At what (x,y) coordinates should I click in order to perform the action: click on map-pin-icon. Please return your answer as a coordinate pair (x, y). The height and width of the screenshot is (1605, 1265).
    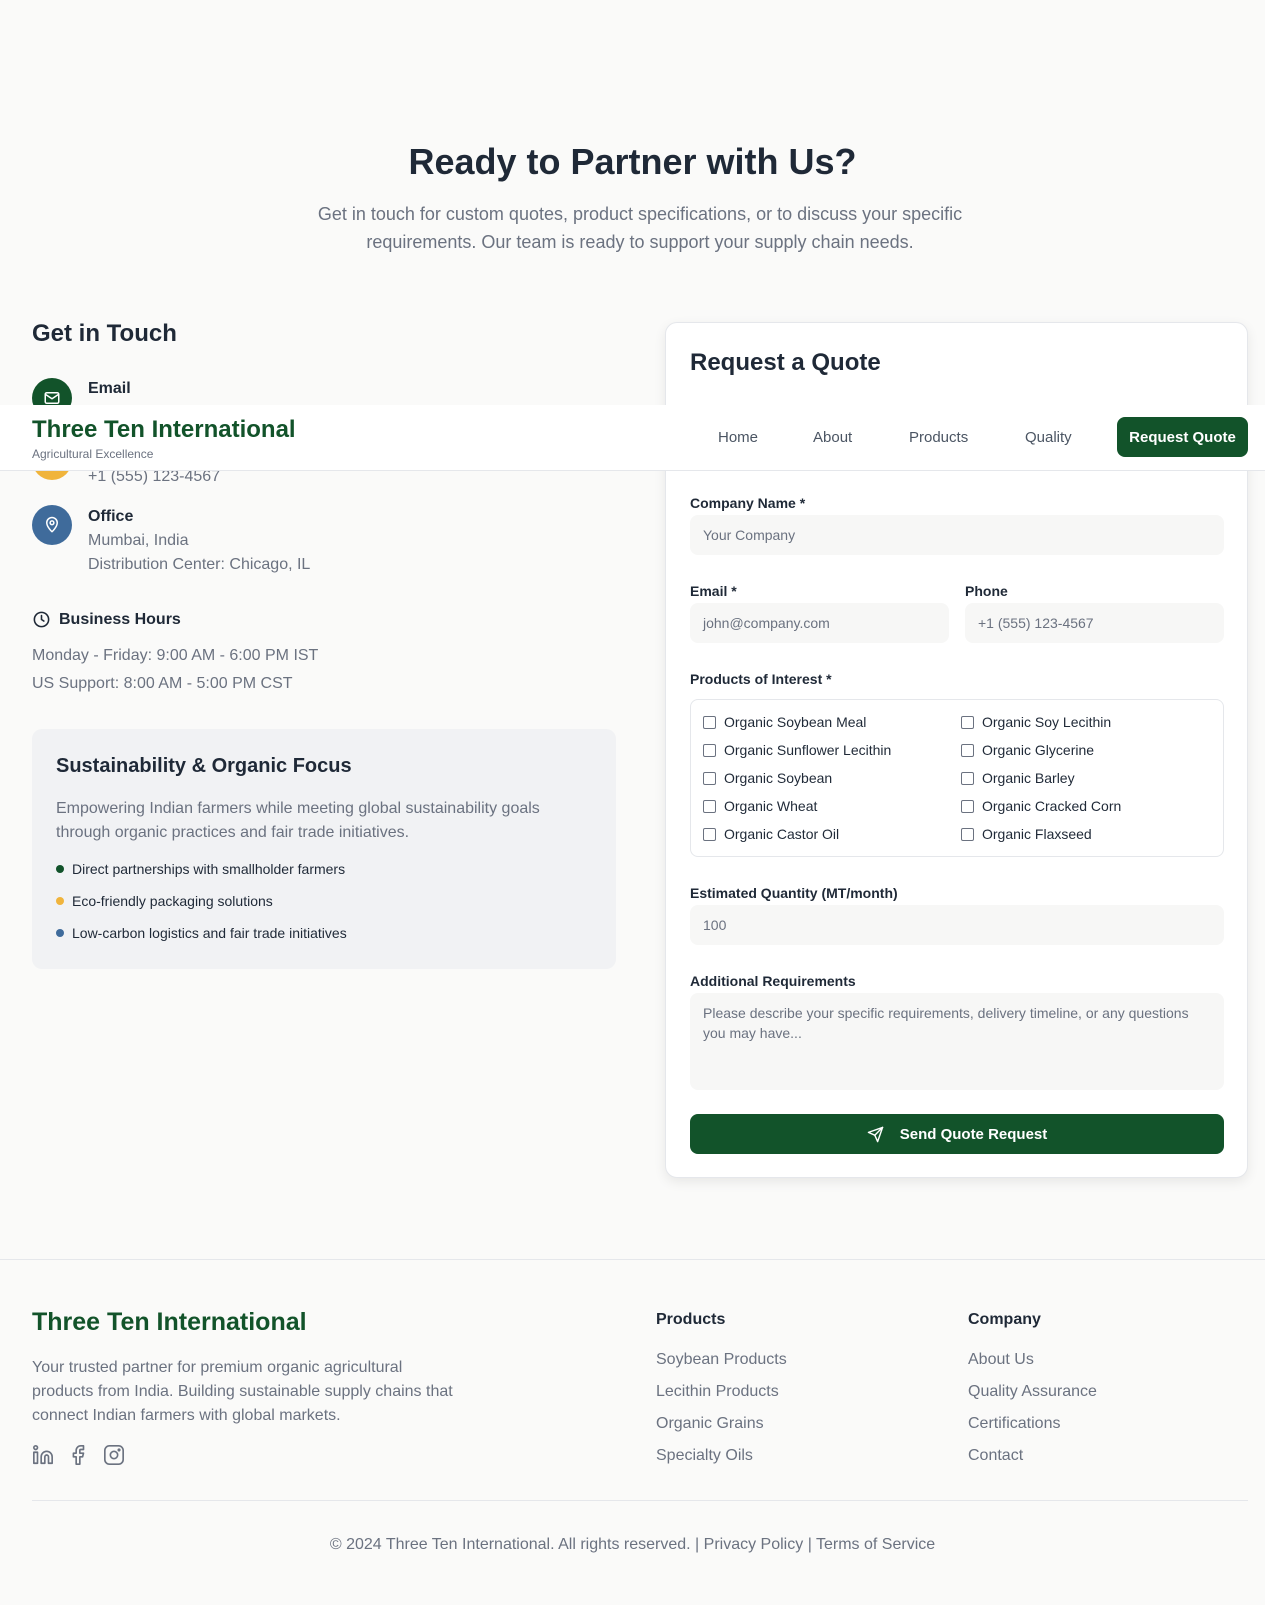
    Looking at the image, I should click on (52, 524).